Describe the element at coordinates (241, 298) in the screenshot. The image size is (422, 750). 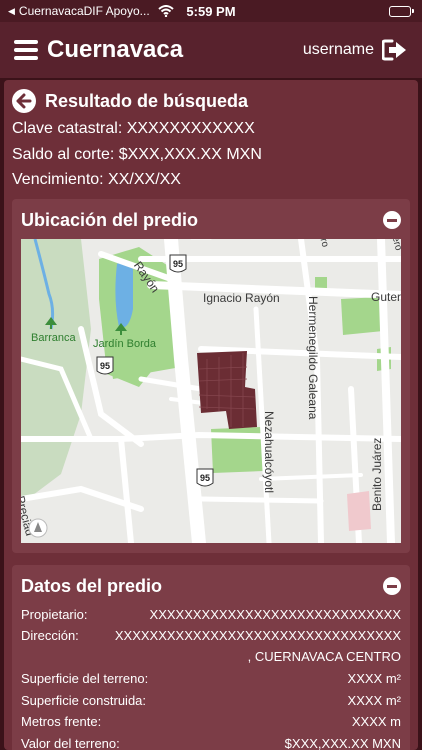
I see `map-label-ignacio-rayon: Ignacio Rayón` at that location.